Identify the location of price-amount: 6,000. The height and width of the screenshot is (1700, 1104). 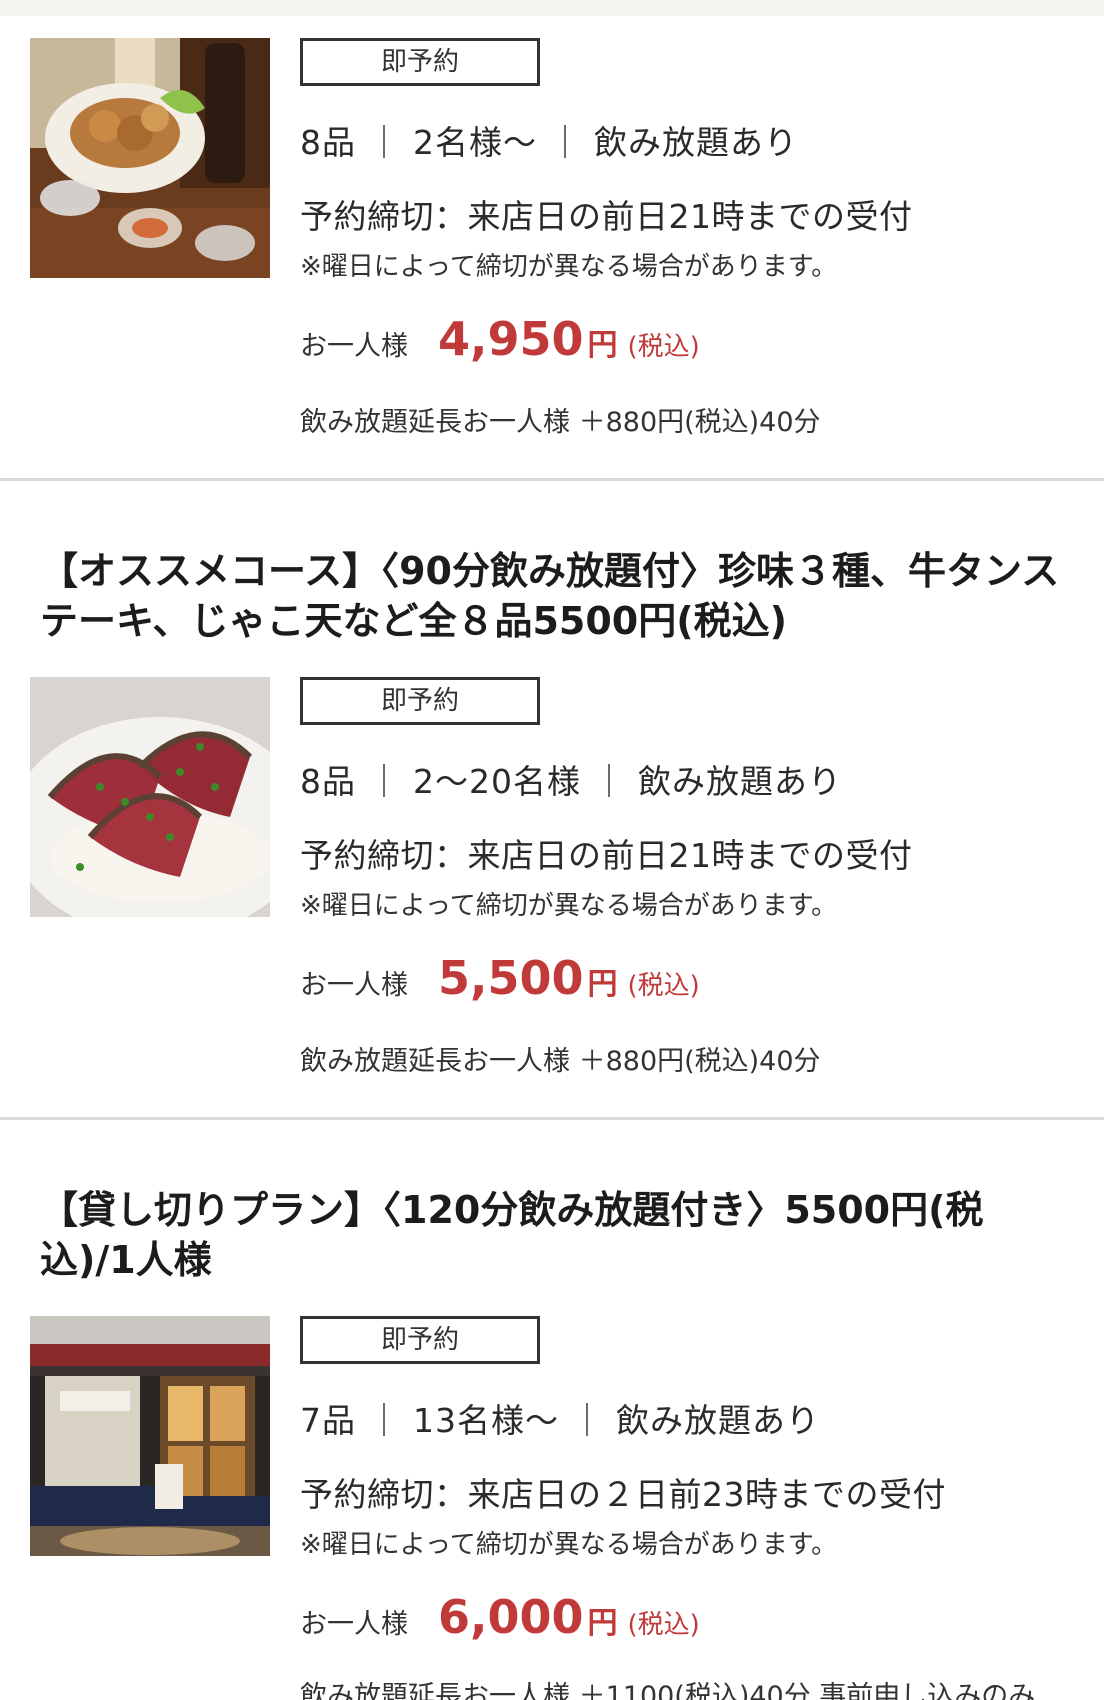
(511, 1617).